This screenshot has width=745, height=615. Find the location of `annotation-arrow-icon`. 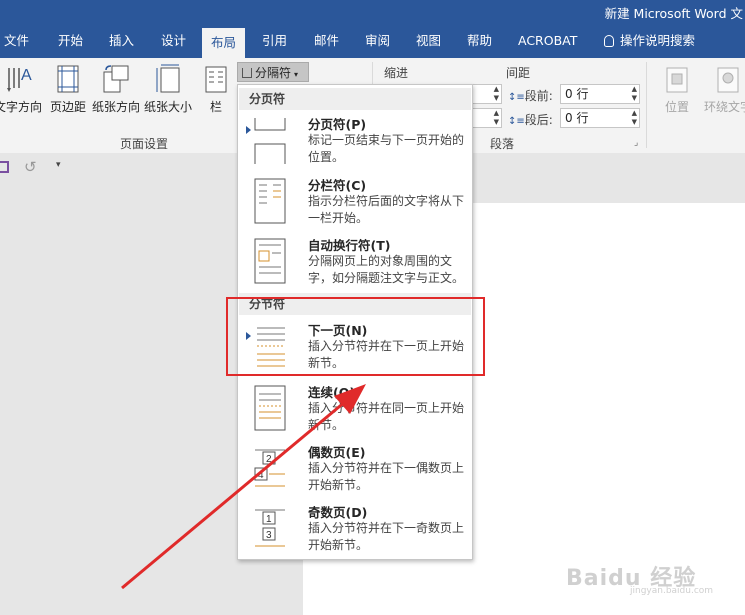

annotation-arrow-icon is located at coordinates (243, 487).